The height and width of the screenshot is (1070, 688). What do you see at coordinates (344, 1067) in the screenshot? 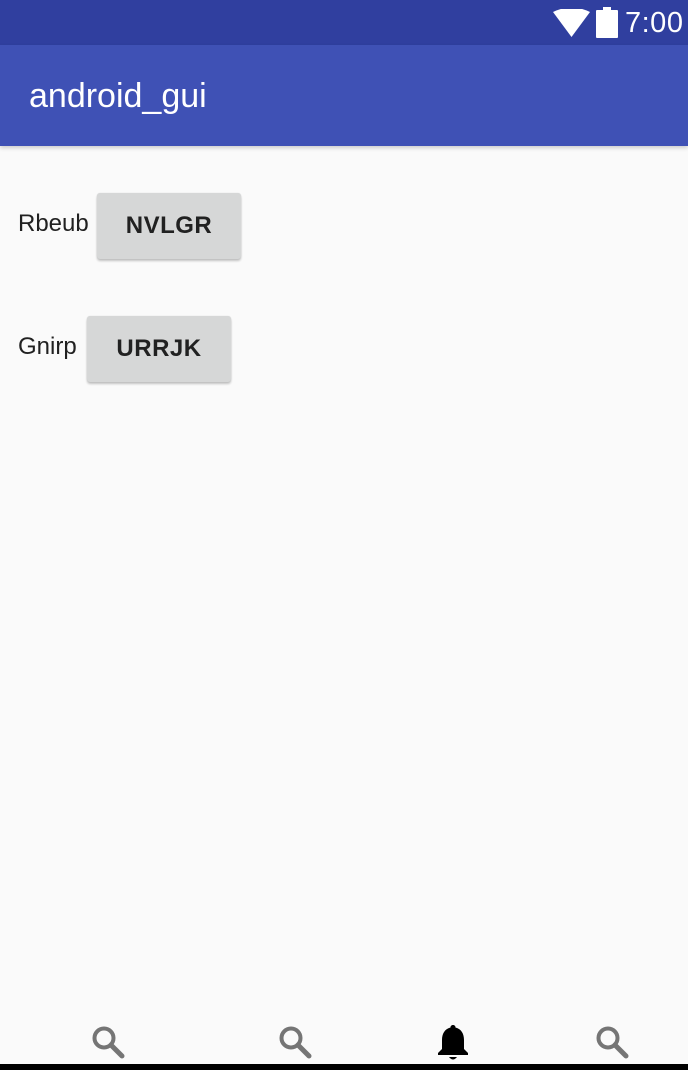
I see `bottom-edge` at bounding box center [344, 1067].